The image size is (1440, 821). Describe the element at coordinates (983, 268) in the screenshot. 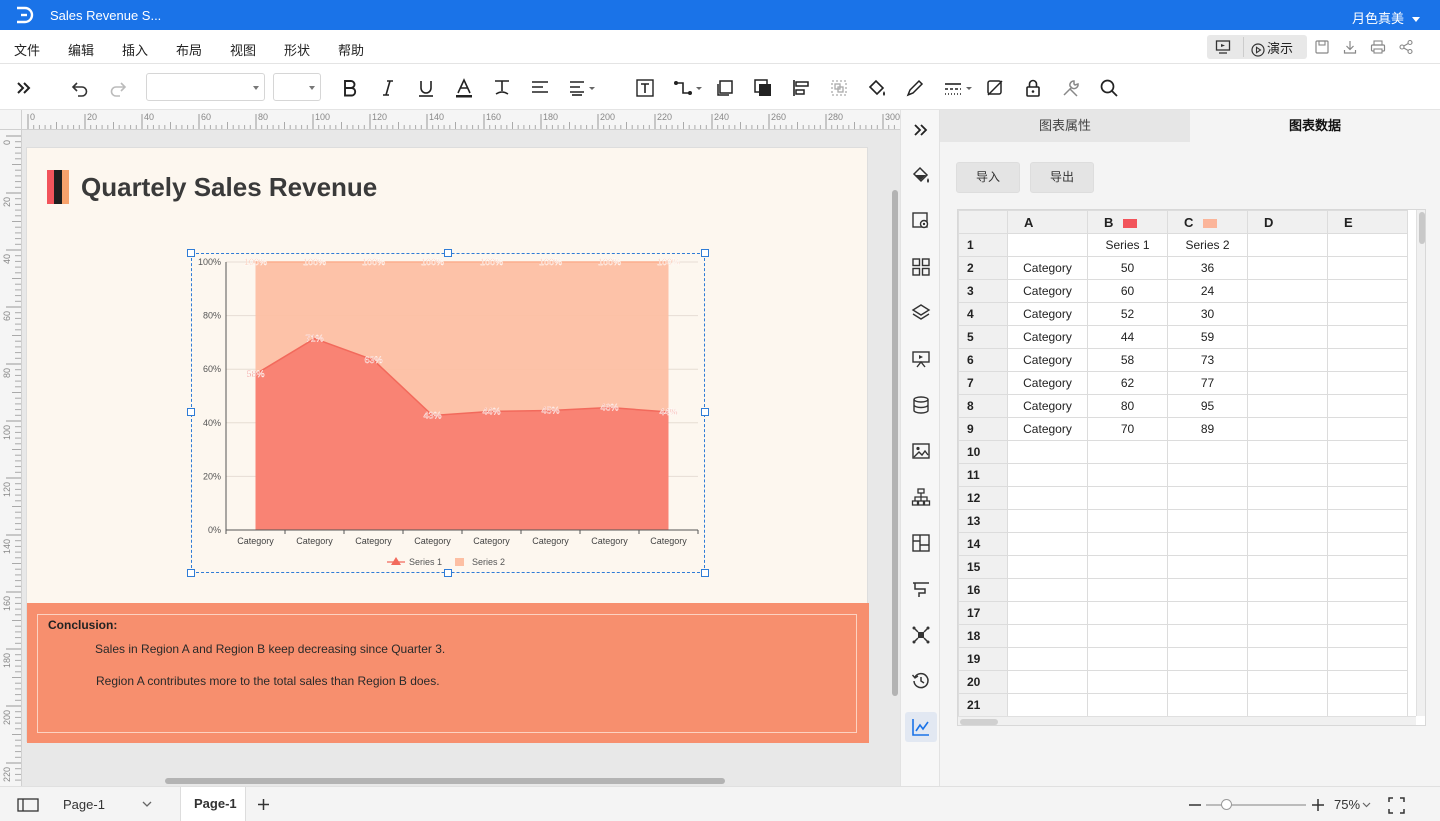

I see `row-number: 2` at that location.